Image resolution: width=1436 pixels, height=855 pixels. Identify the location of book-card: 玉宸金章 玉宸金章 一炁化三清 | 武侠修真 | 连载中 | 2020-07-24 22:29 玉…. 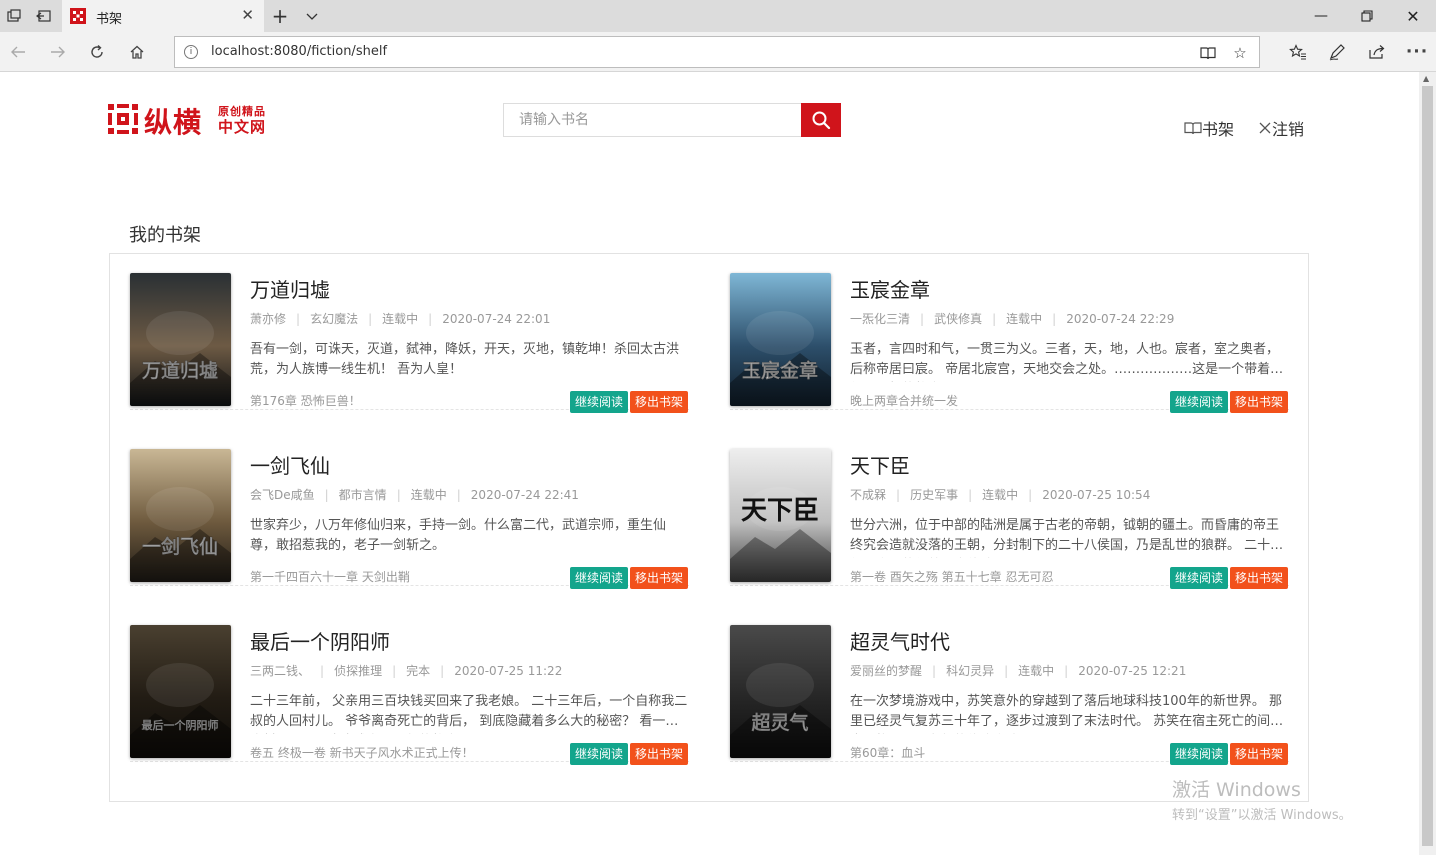
(1009, 333).